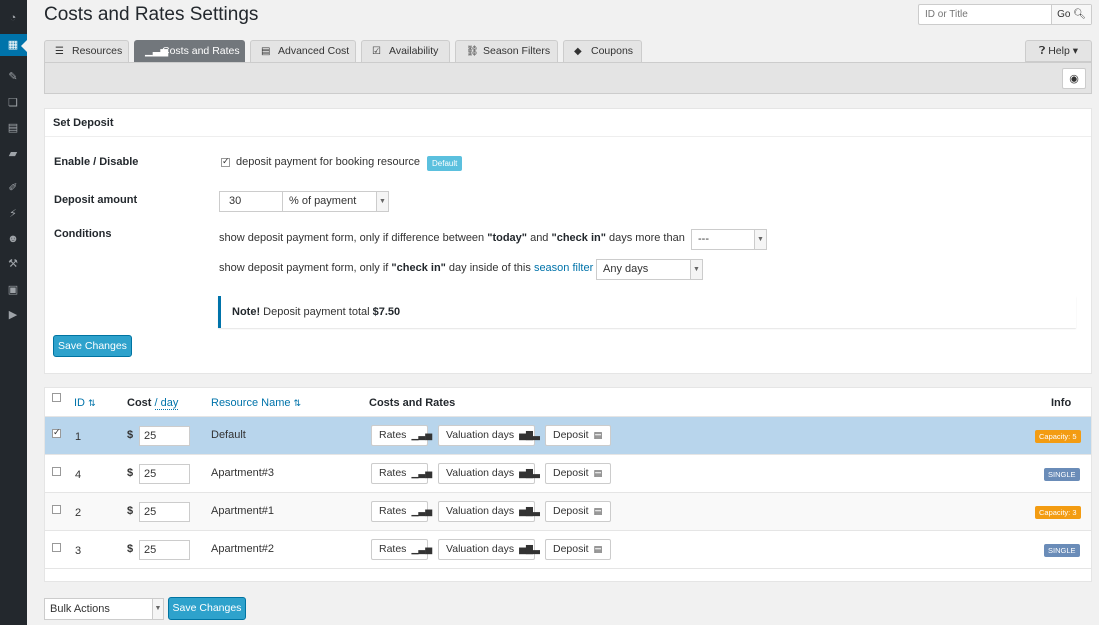 This screenshot has width=1099, height=625. I want to click on enable-text: deposit payment for booking resource, so click(328, 162).